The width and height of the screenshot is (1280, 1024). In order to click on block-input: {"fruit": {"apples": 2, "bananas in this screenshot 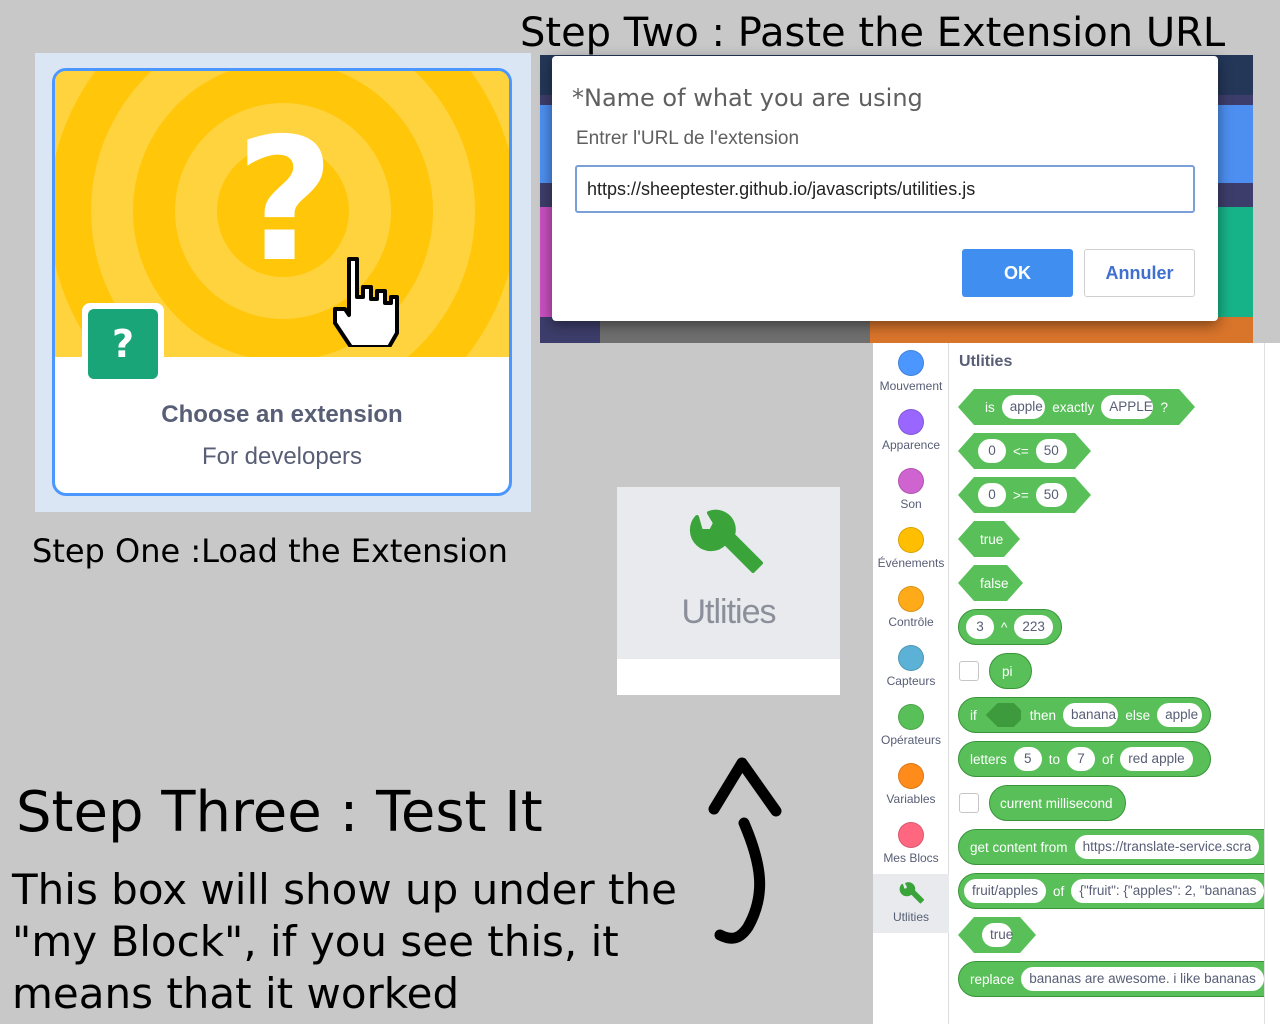, I will do `click(1168, 891)`.